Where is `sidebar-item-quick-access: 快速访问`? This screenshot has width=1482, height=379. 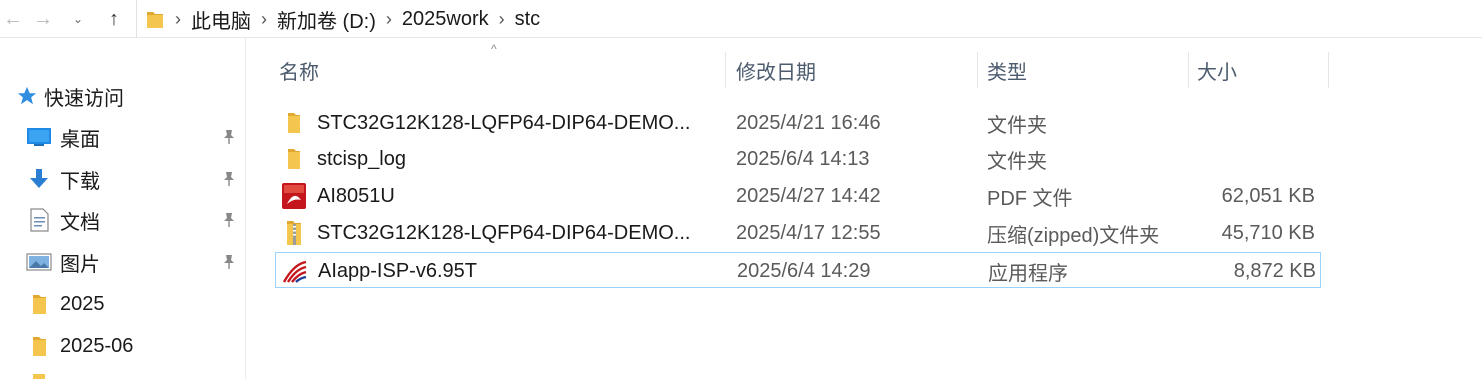
sidebar-item-quick-access: 快速访问 is located at coordinates (70, 96).